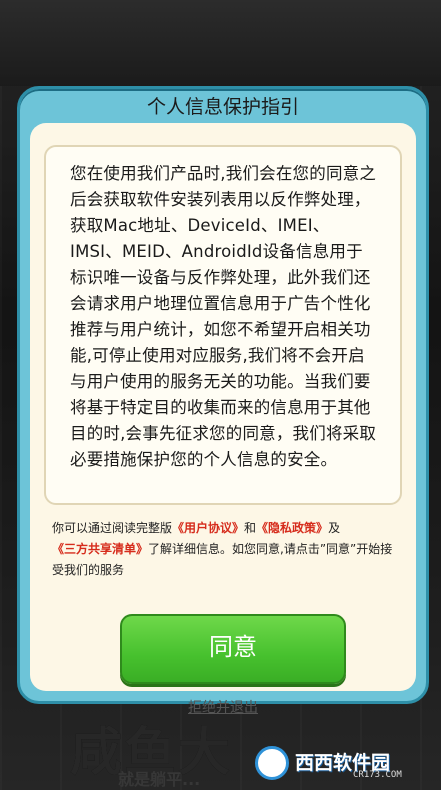 The width and height of the screenshot is (441, 790). What do you see at coordinates (100, 549) in the screenshot?
I see `third-party-list-link: 《三方共享清单》` at bounding box center [100, 549].